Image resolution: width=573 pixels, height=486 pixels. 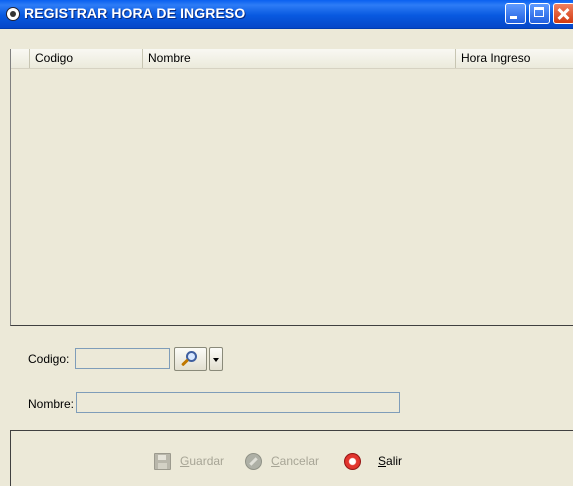 I want to click on search-dropdown-button, so click(x=216, y=359).